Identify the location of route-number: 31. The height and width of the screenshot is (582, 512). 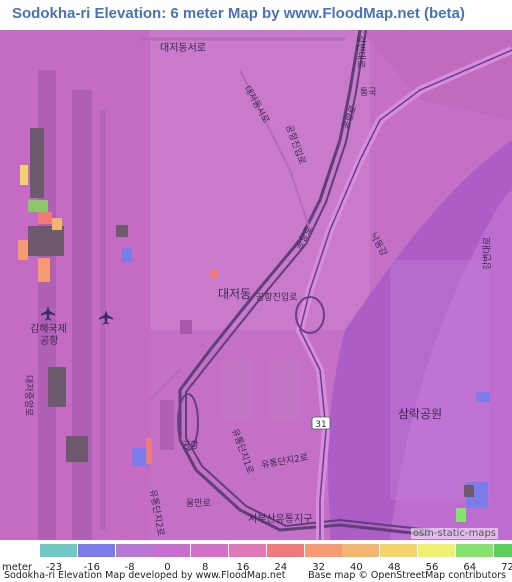
(320, 425).